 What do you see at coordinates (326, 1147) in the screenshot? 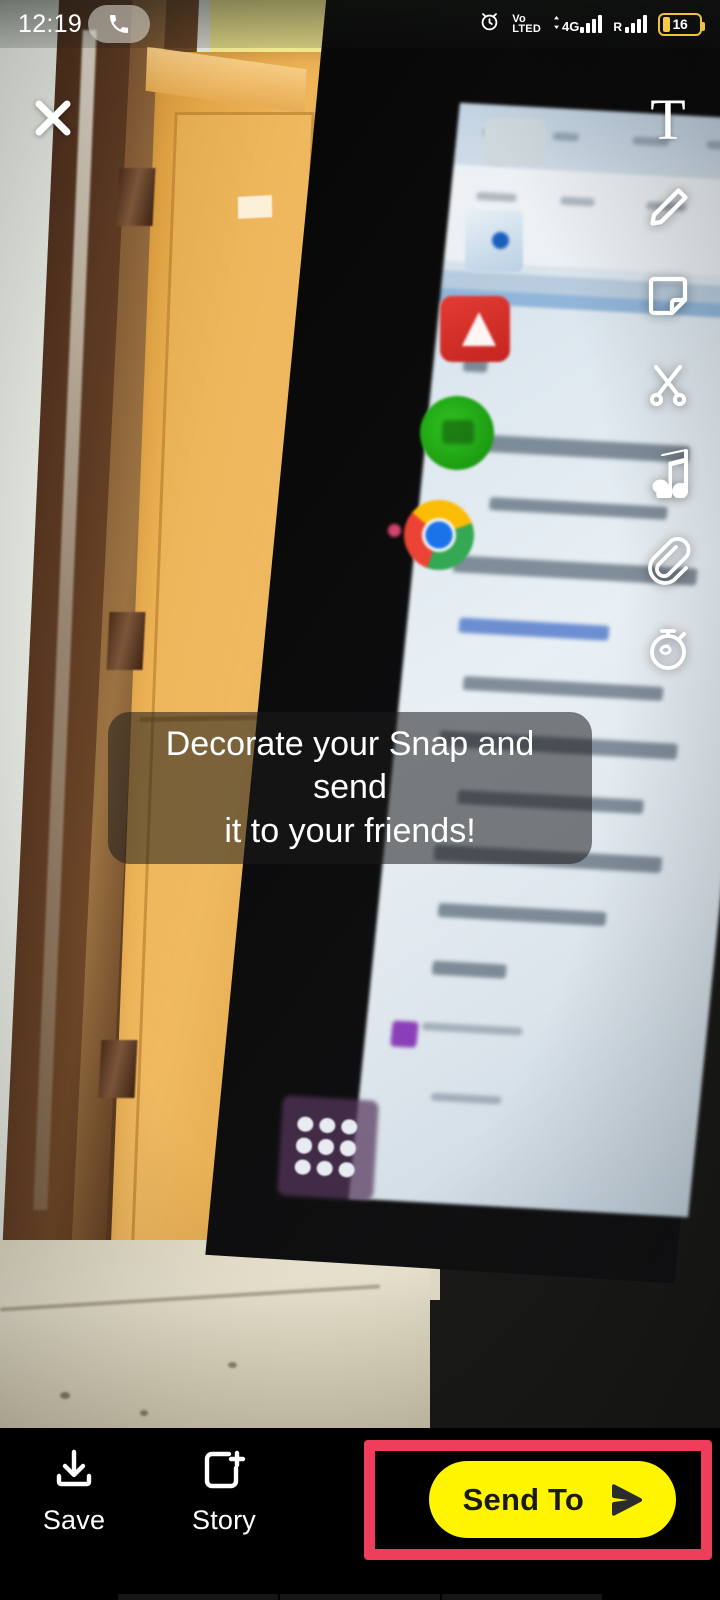
I see `photo-app-drawer-dots` at bounding box center [326, 1147].